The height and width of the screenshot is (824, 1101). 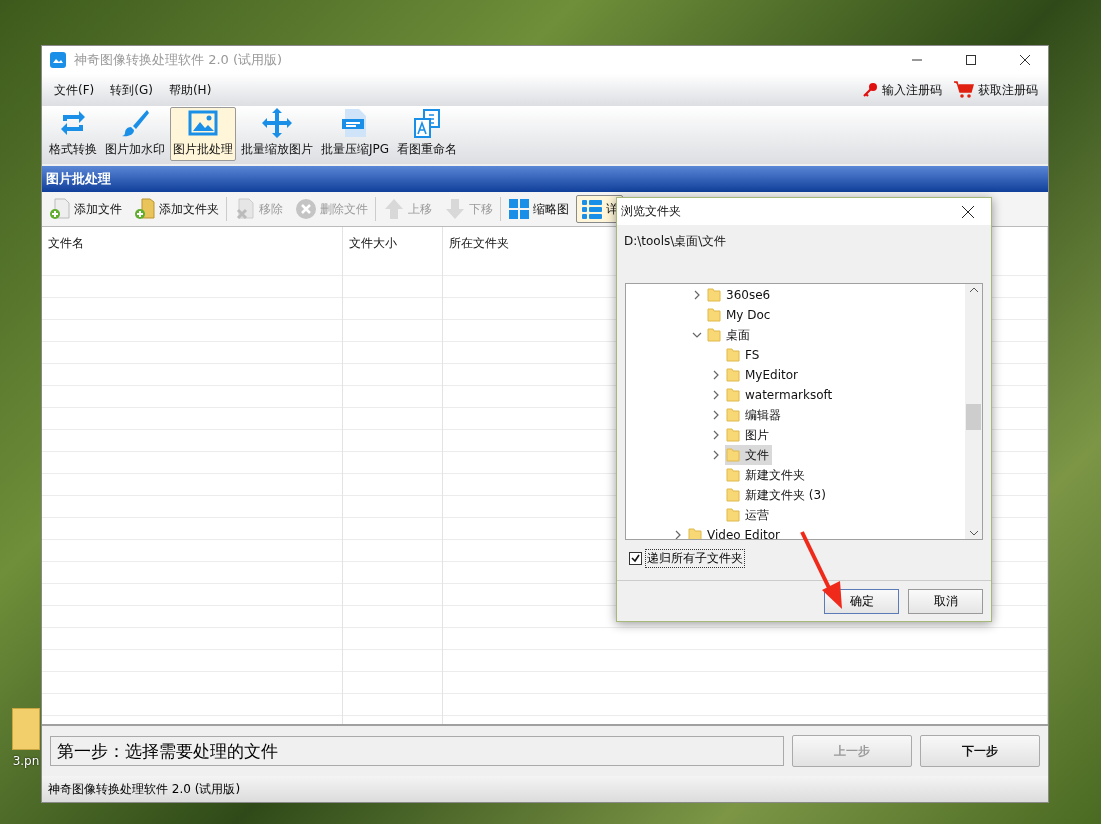 I want to click on menu-item: 文件(F), so click(x=74, y=90).